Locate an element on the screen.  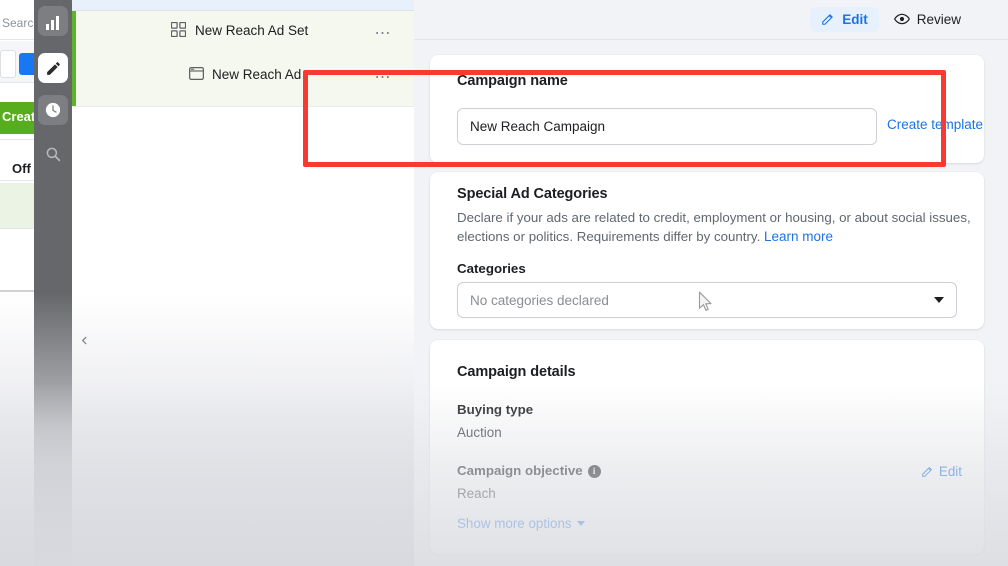
bar-chart-icon is located at coordinates (53, 21).